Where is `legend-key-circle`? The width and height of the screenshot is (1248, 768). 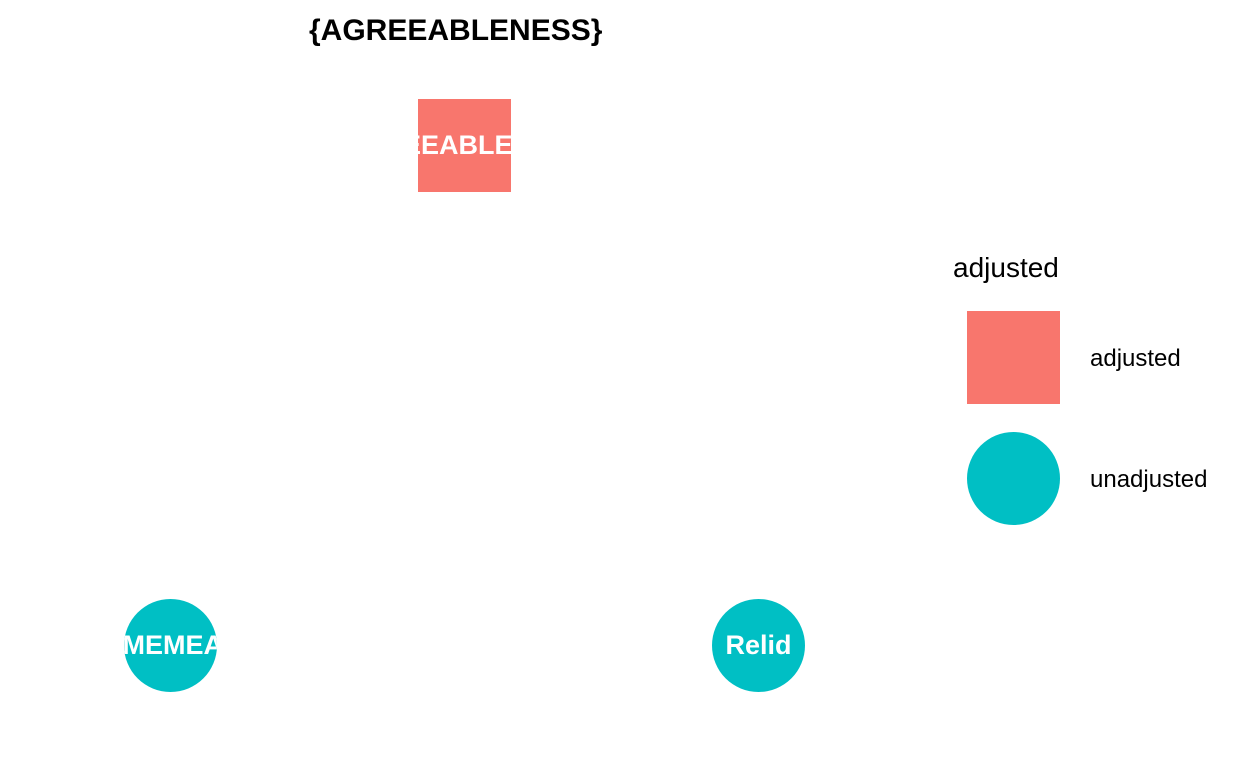 legend-key-circle is located at coordinates (1013, 478).